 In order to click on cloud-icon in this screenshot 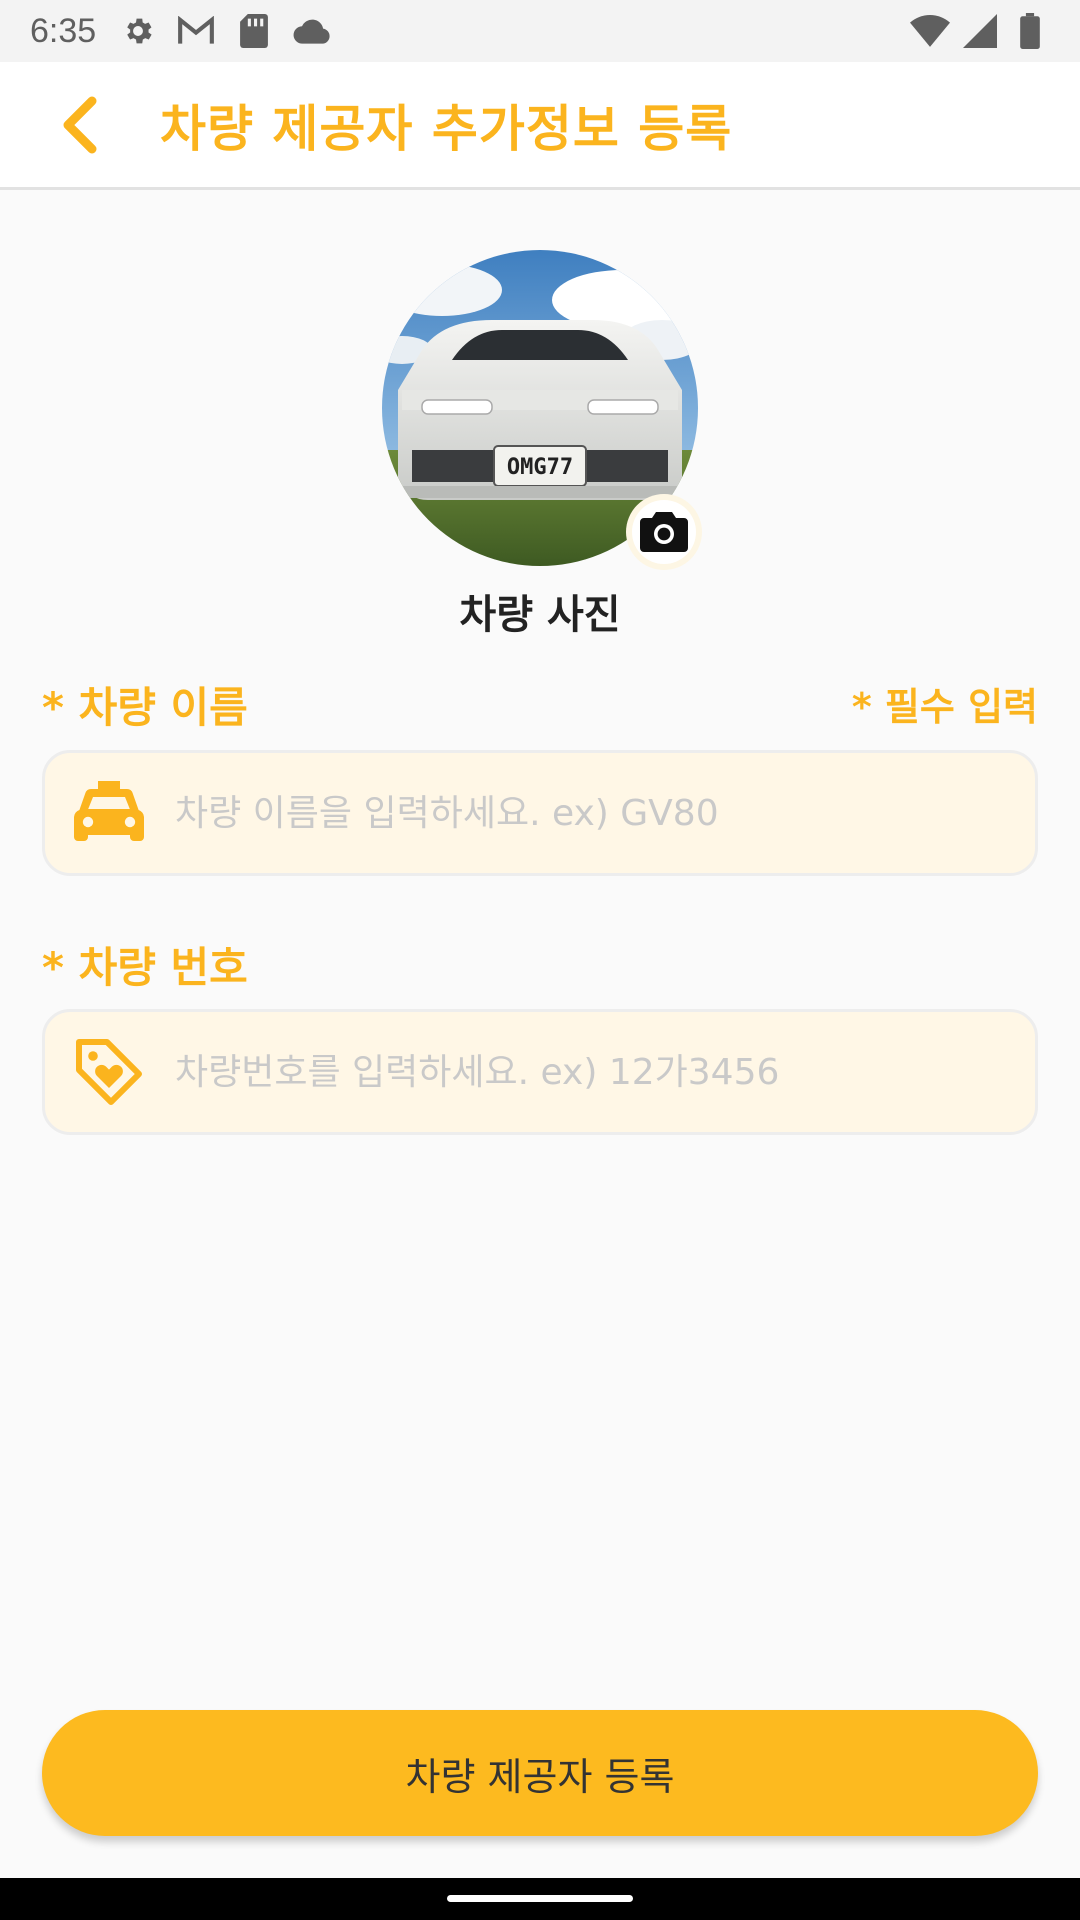, I will do `click(312, 31)`.